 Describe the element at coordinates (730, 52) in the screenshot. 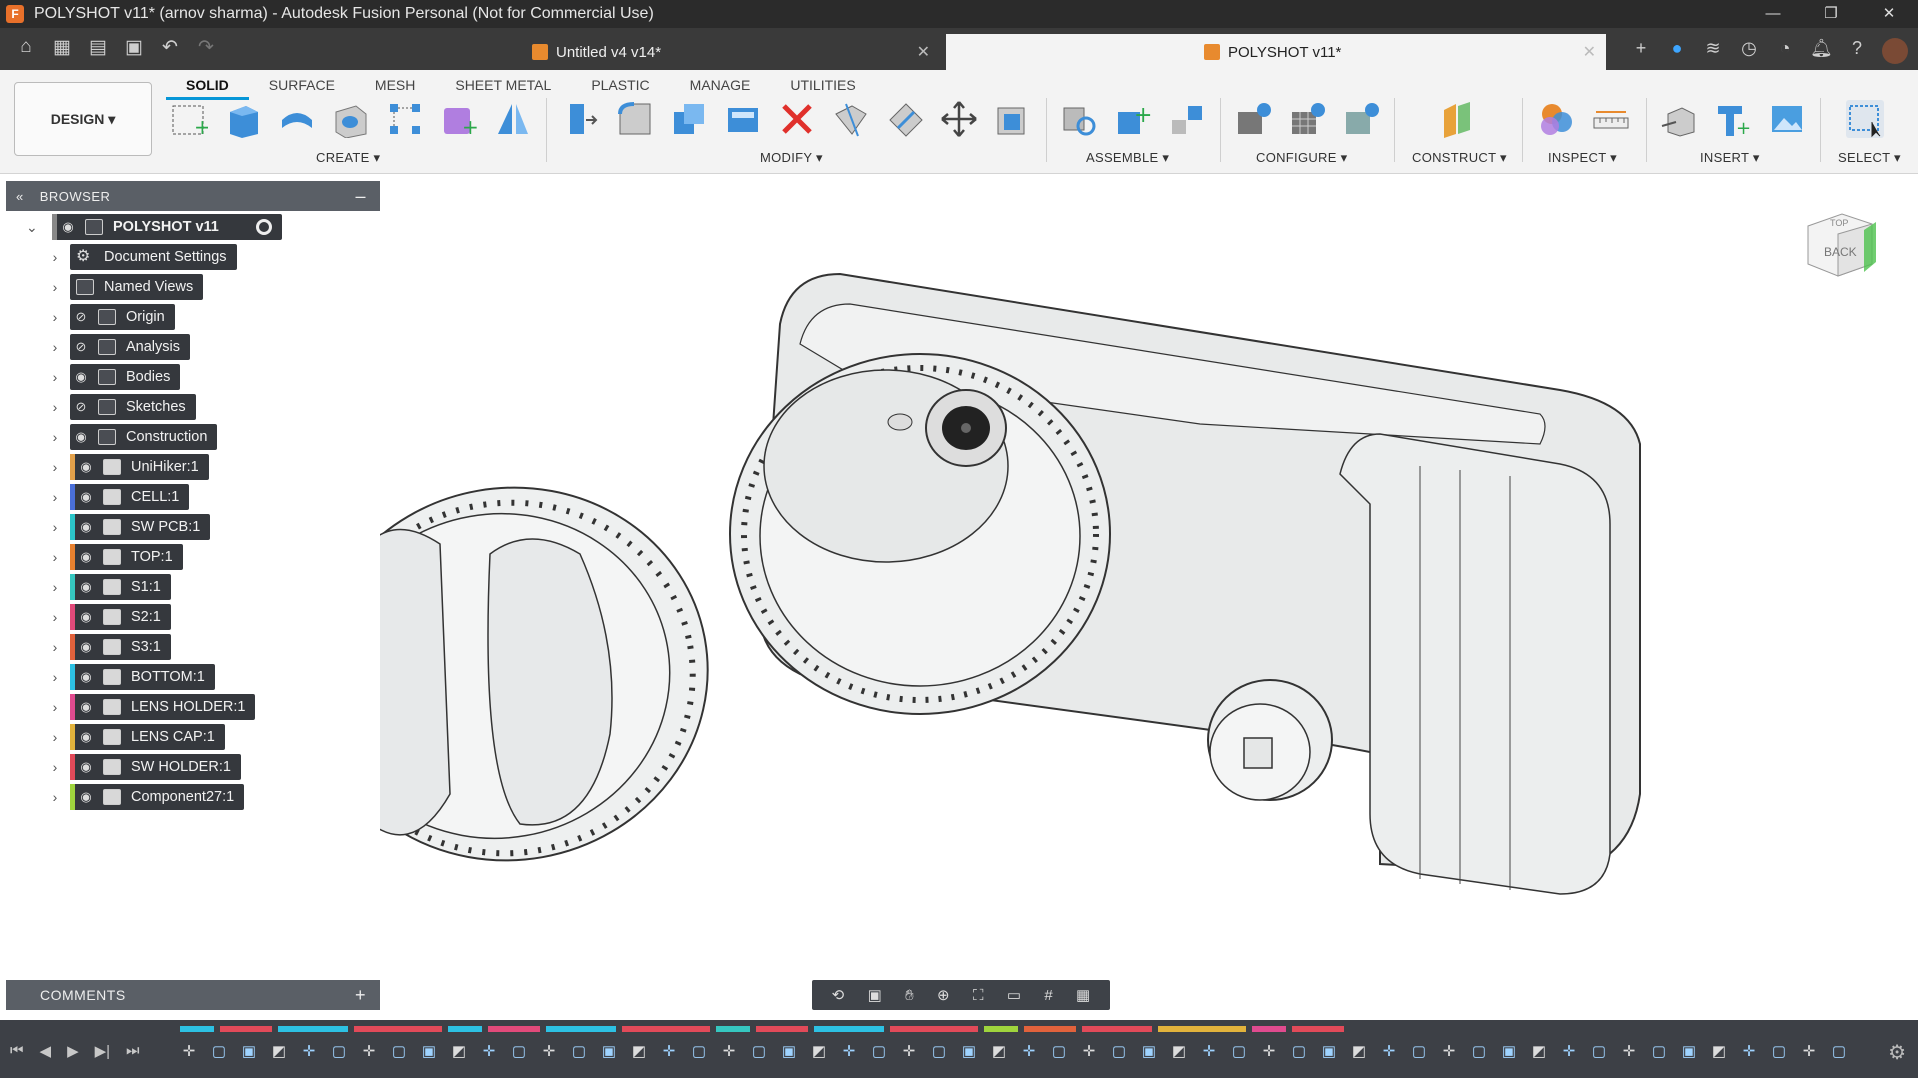

I see `tab-untitled: Untitled v4 v14* ✕` at that location.